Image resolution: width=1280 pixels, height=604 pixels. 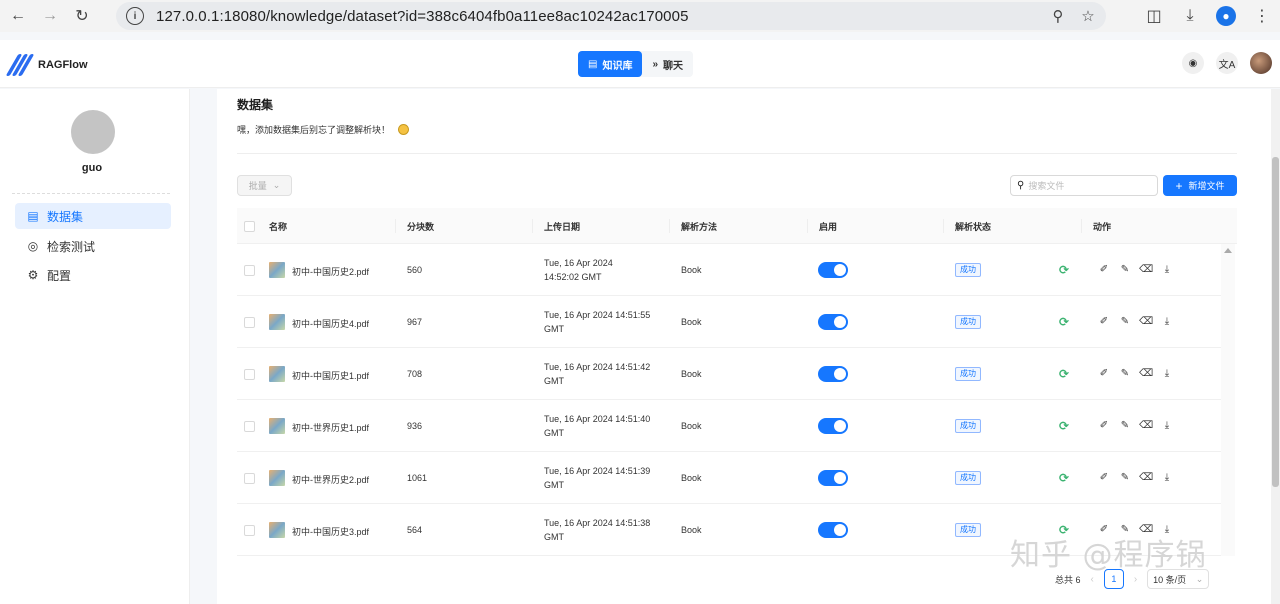 I want to click on browser-menu-icon: ⋮, so click(x=1262, y=16).